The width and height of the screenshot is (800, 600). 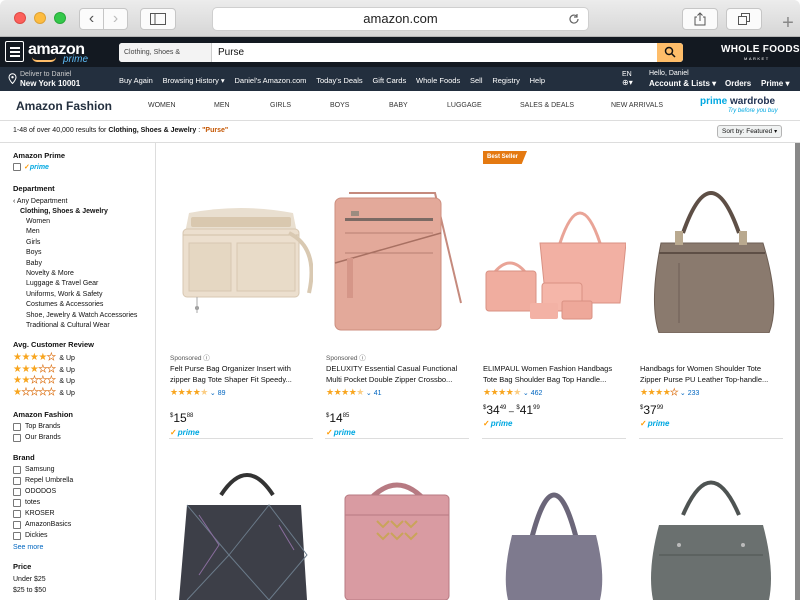 I want to click on brand-filter-label: totes, so click(x=32, y=502).